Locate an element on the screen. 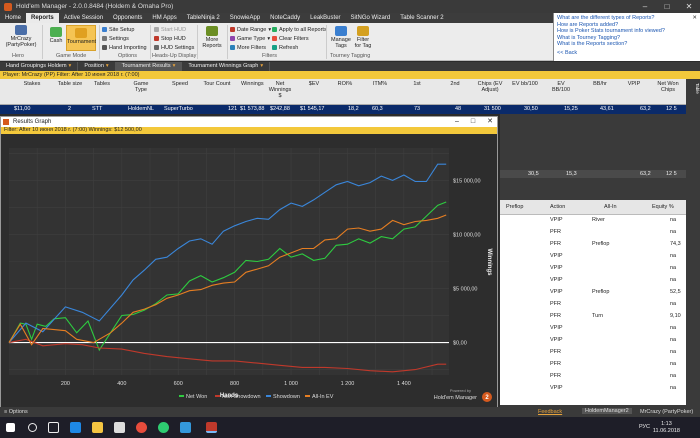 The width and height of the screenshot is (700, 438). site-setup-icon is located at coordinates (104, 29).